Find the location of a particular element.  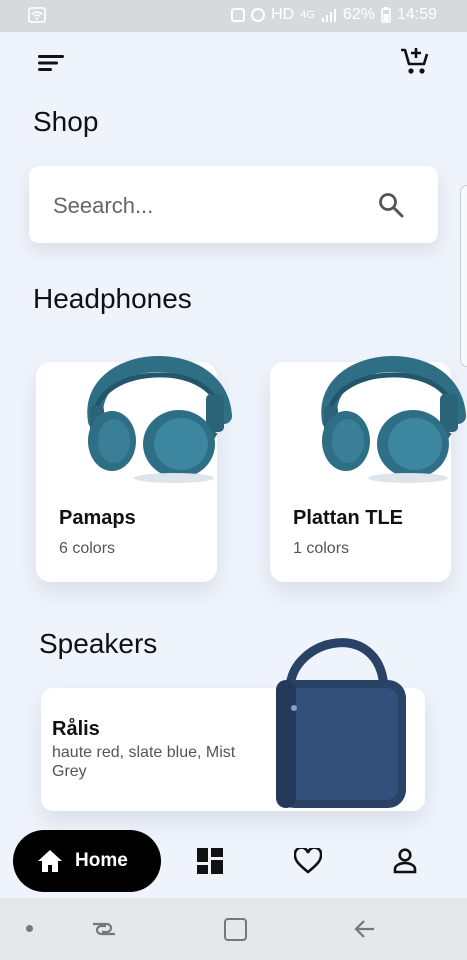

add-to-cart-icon is located at coordinates (415, 61).